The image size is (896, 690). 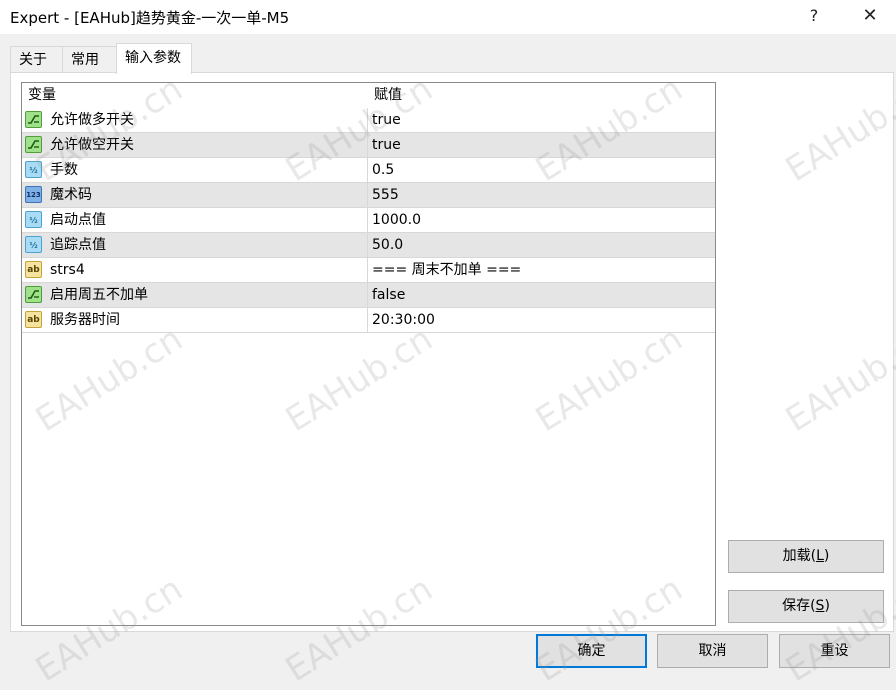 What do you see at coordinates (42, 94) in the screenshot?
I see `column-header-variable: 变量` at bounding box center [42, 94].